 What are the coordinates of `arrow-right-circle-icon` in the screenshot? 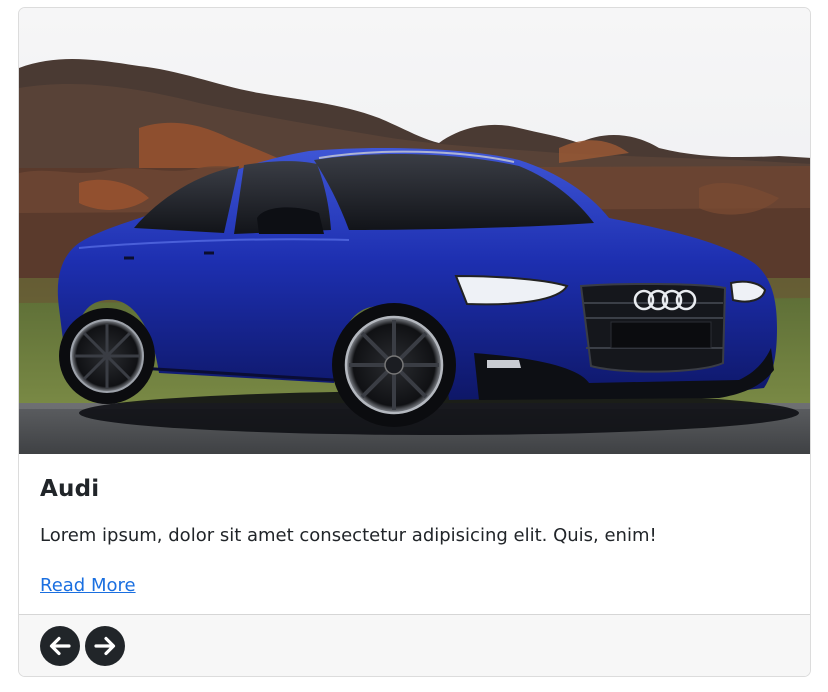 It's located at (105, 646).